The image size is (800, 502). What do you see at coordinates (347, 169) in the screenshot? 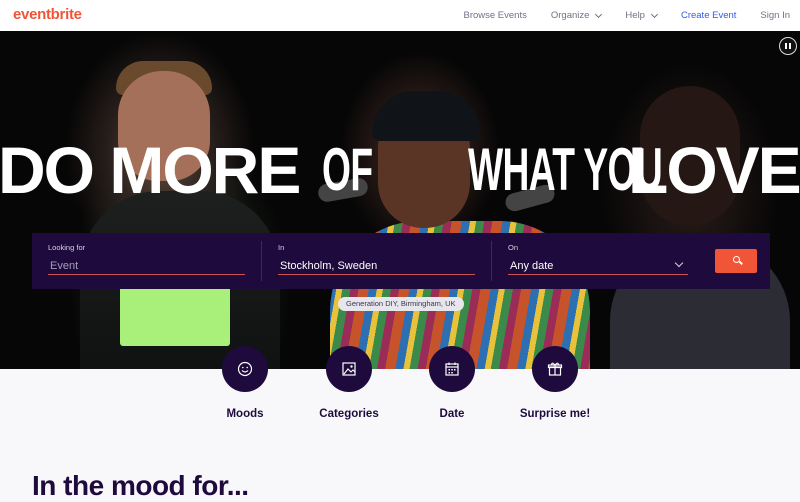
I see `headline-part2: OF` at bounding box center [347, 169].